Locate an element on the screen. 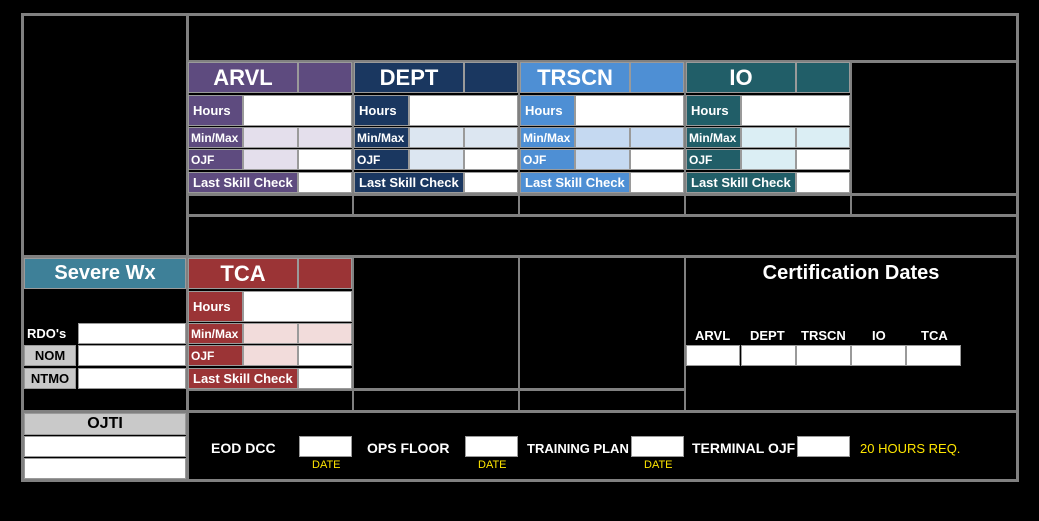 This screenshot has height=521, width=1039. hours-label-dept: Hours is located at coordinates (381, 110).